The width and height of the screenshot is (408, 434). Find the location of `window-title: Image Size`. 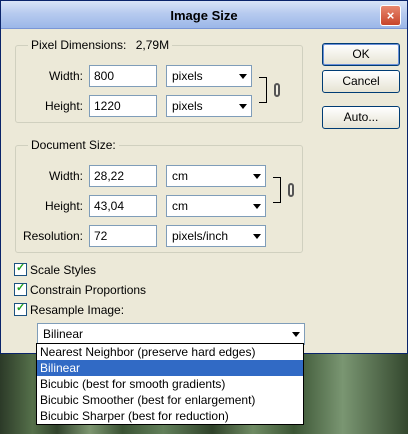

window-title: Image Size is located at coordinates (204, 15).